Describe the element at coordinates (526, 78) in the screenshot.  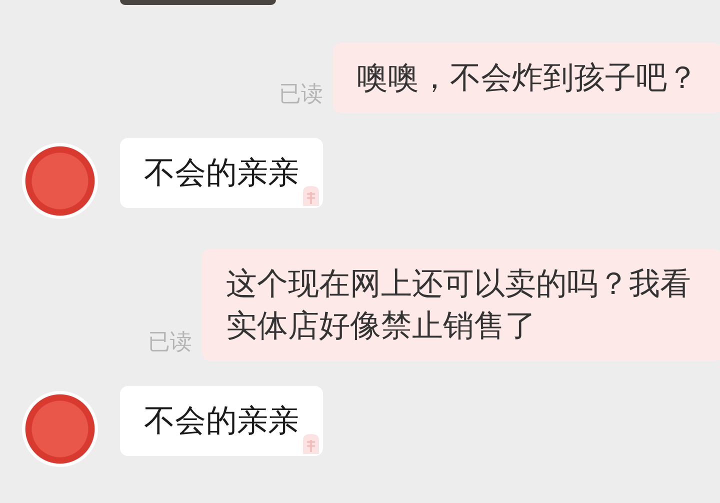
I see `message-bubble: 噢噢，不会炸到孩子吧？` at that location.